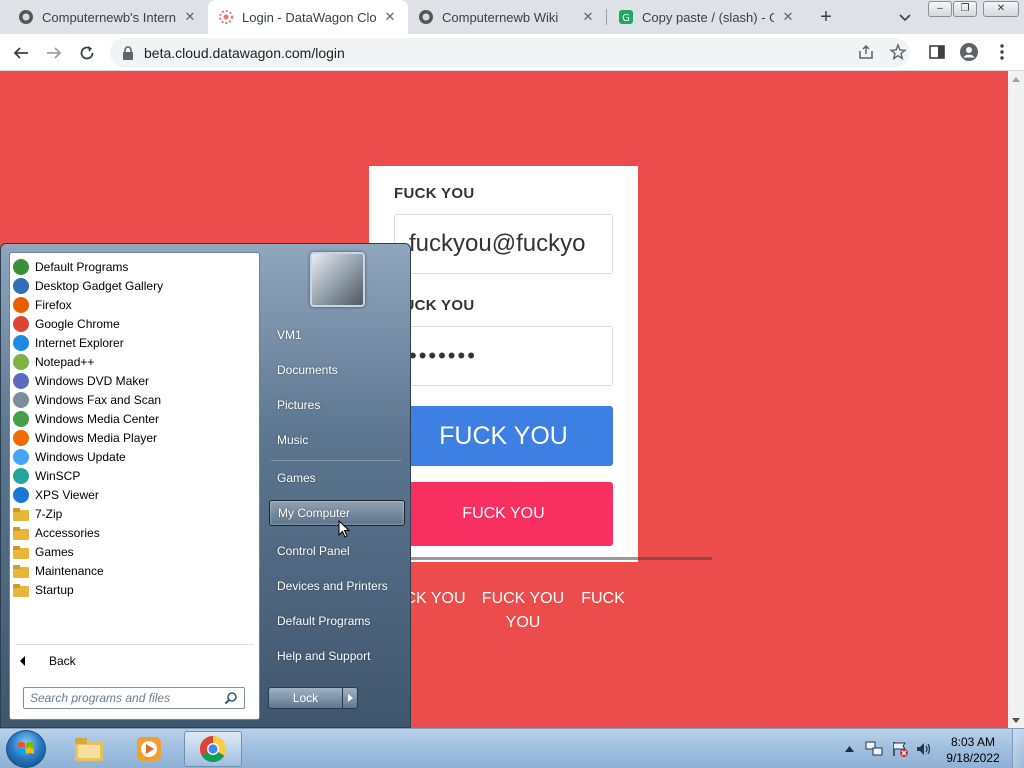  What do you see at coordinates (337, 478) in the screenshot?
I see `start-item-games: Games` at bounding box center [337, 478].